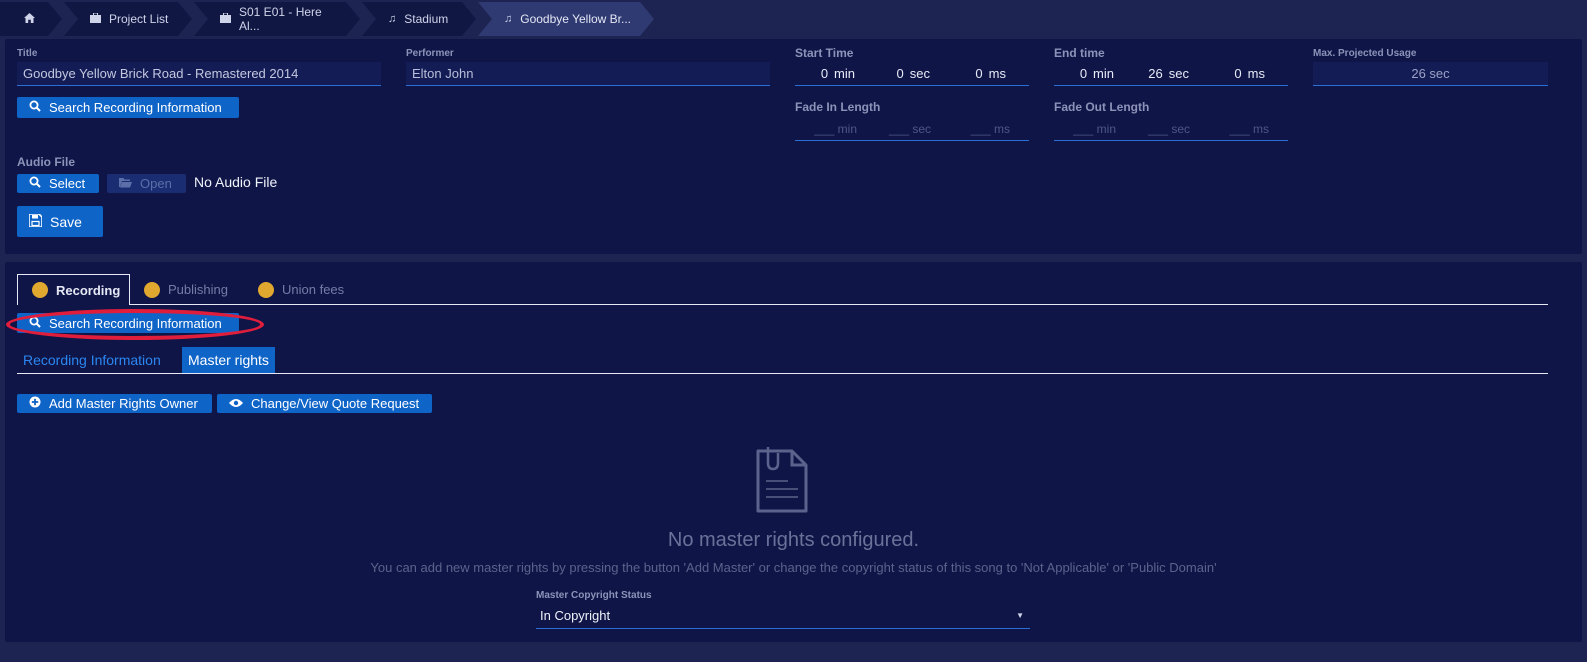 The width and height of the screenshot is (1587, 662). Describe the element at coordinates (135, 324) in the screenshot. I see `highlight-annotation` at that location.